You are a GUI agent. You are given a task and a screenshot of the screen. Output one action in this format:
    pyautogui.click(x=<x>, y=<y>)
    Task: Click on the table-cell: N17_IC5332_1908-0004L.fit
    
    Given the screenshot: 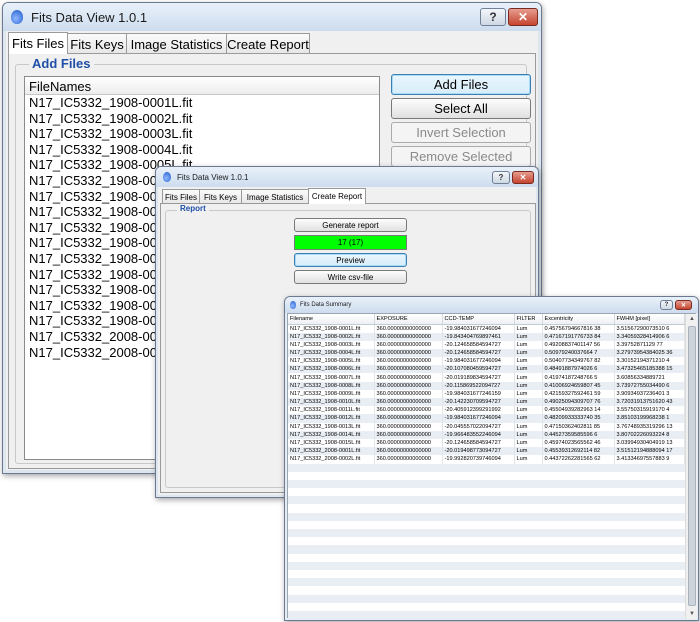 What is the action you would take?
    pyautogui.click(x=331, y=353)
    